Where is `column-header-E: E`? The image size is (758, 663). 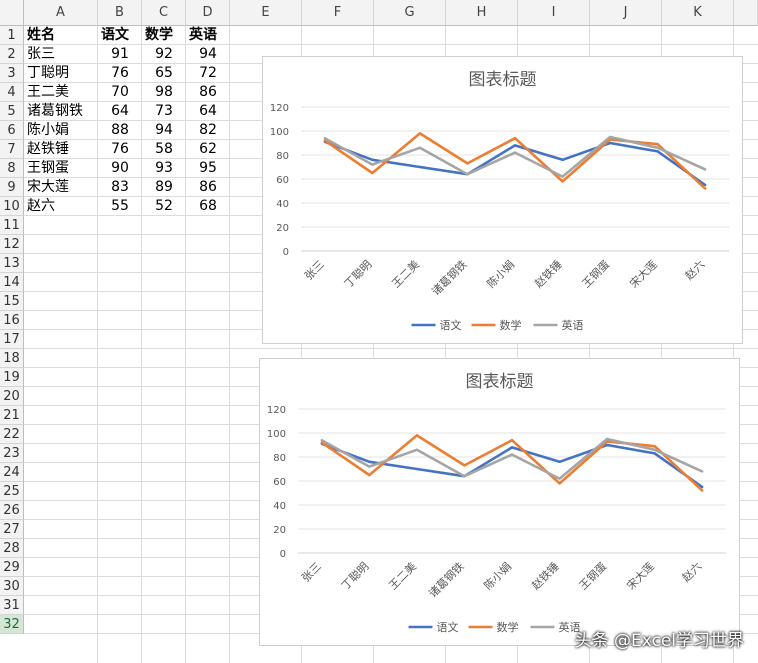 column-header-E: E is located at coordinates (266, 13).